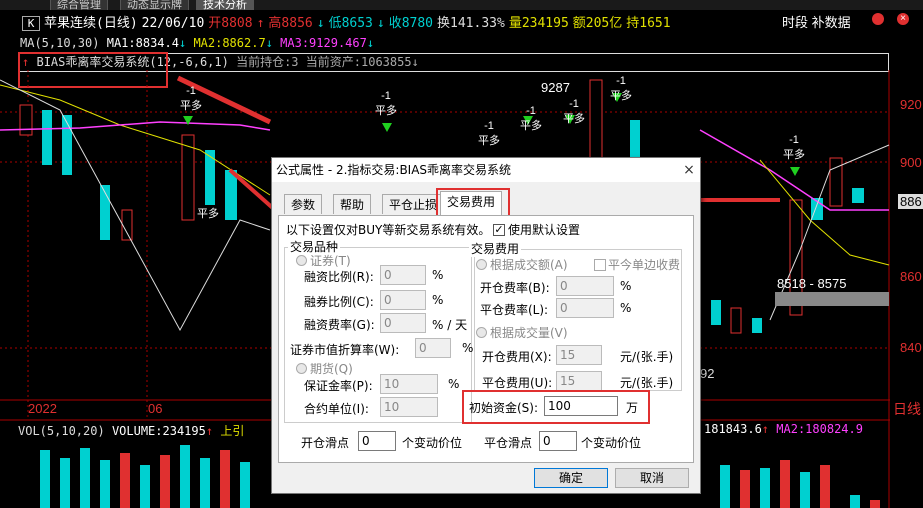  I want to click on contract-unit-input: 10, so click(409, 407).